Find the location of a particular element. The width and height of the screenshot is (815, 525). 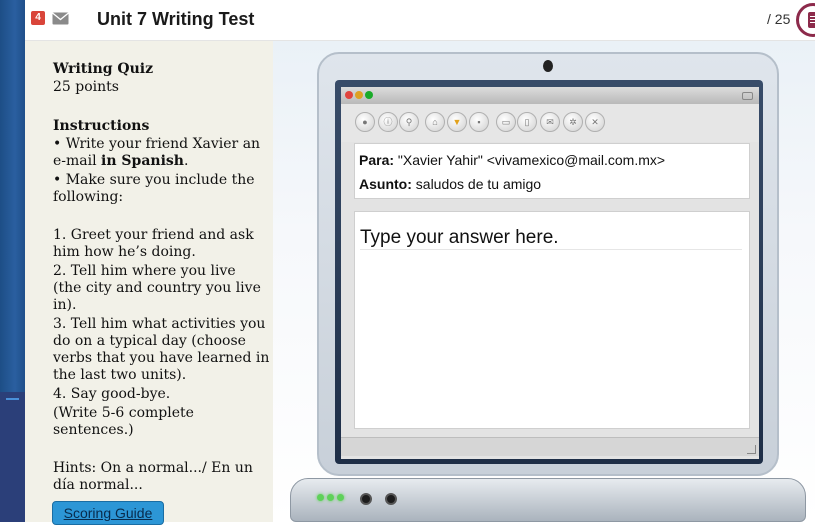

resize-grip-icon is located at coordinates (751, 449).